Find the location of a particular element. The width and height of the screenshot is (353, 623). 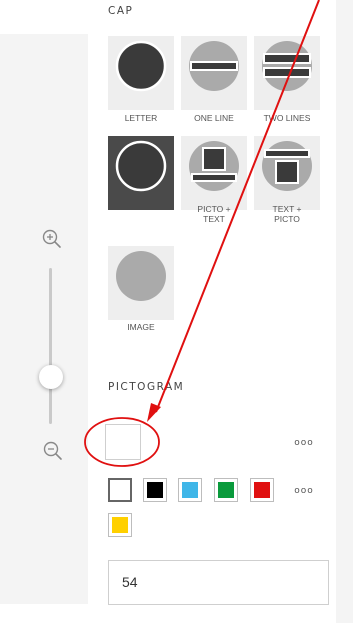

cap-option-pictogram: PICTOGRAM is located at coordinates (141, 180).